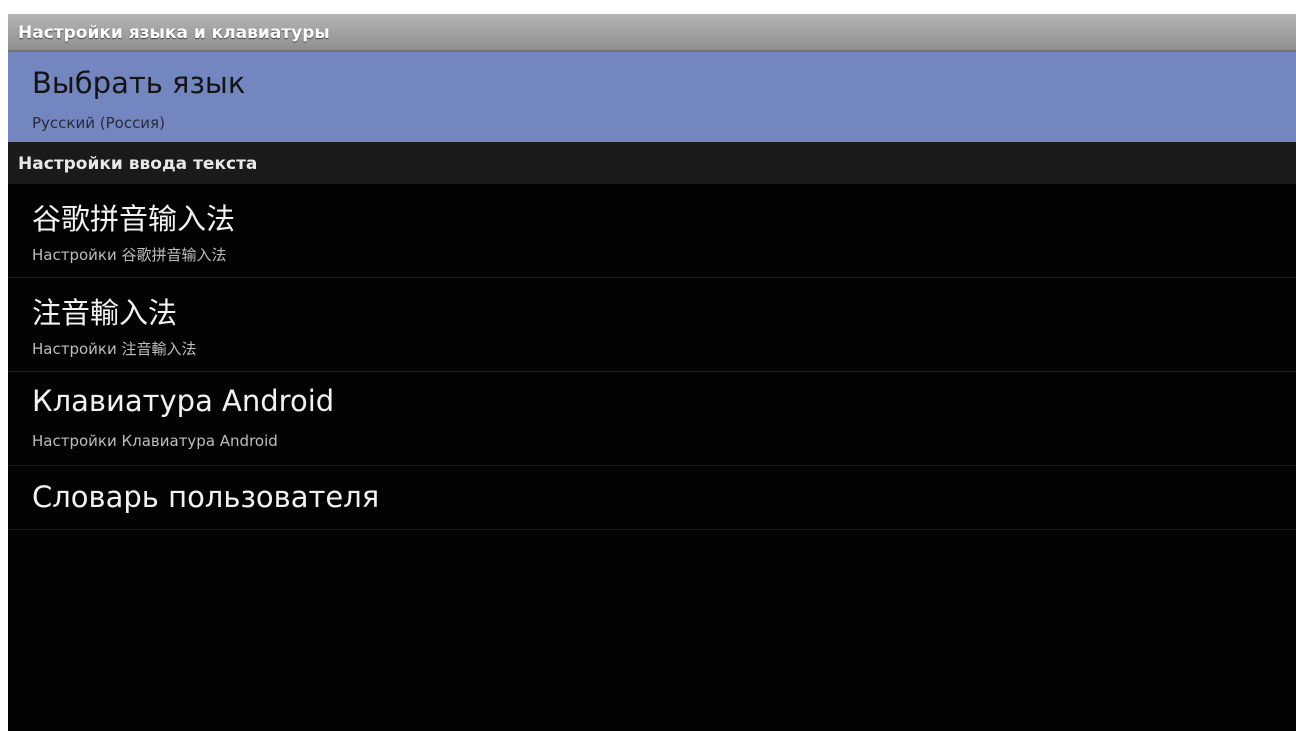 This screenshot has width=1296, height=731. I want to click on input-method-title: 谷歌拼音输入法, so click(134, 219).